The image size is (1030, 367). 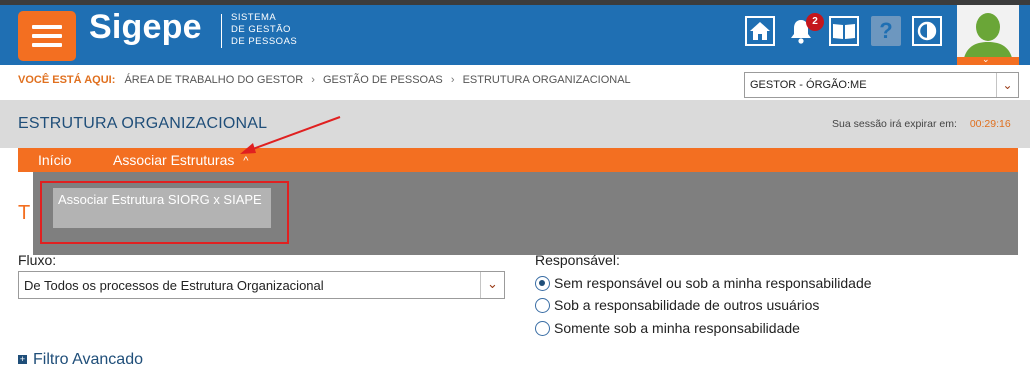 What do you see at coordinates (22, 359) in the screenshot?
I see `expand-plus-icon: +` at bounding box center [22, 359].